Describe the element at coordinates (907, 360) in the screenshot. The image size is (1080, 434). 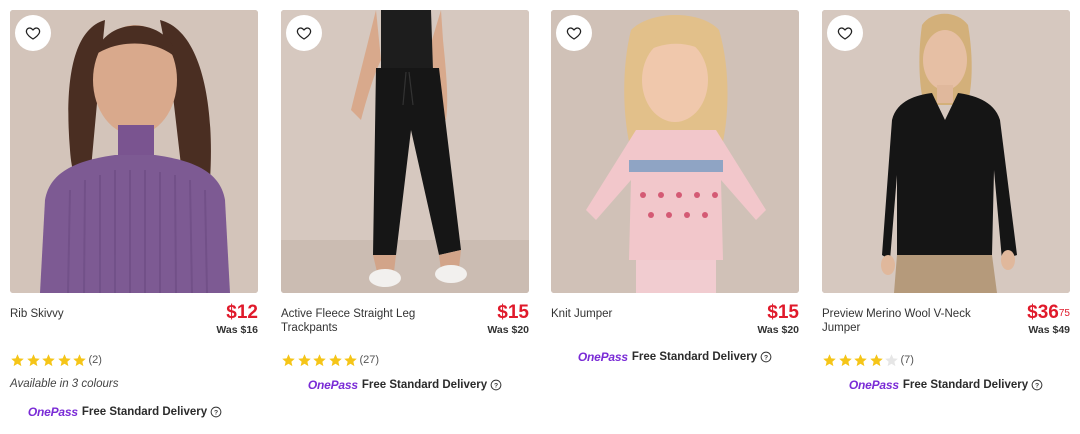
I see `rating-count: (7)` at that location.